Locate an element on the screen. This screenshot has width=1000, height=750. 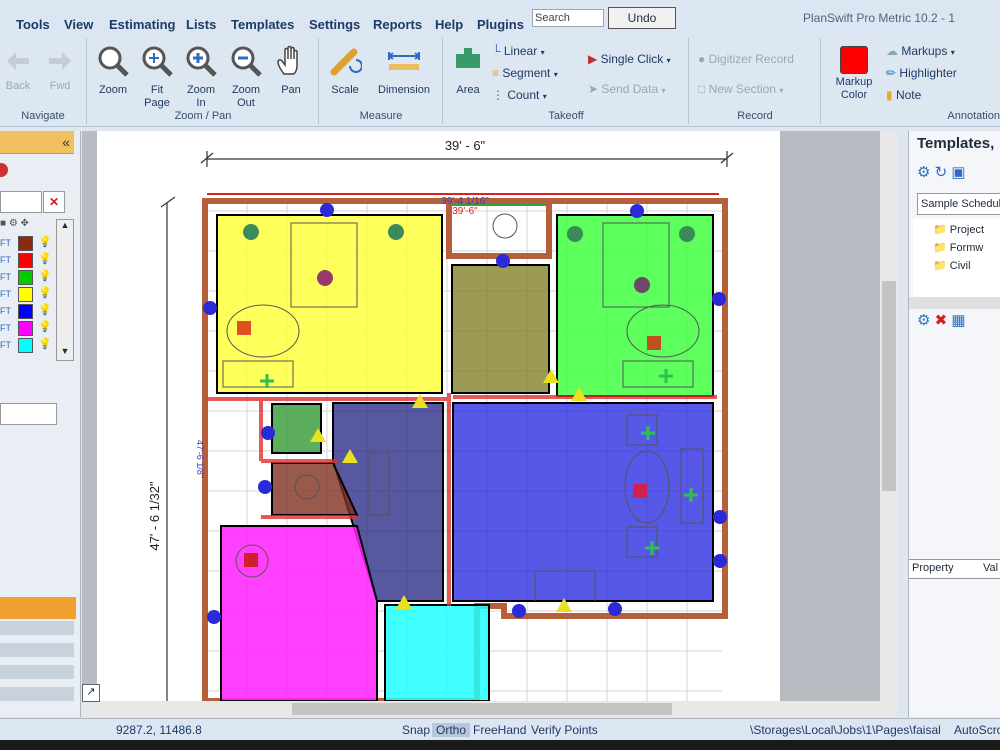
template-dropdown: Sample Schedule is located at coordinates (958, 204).